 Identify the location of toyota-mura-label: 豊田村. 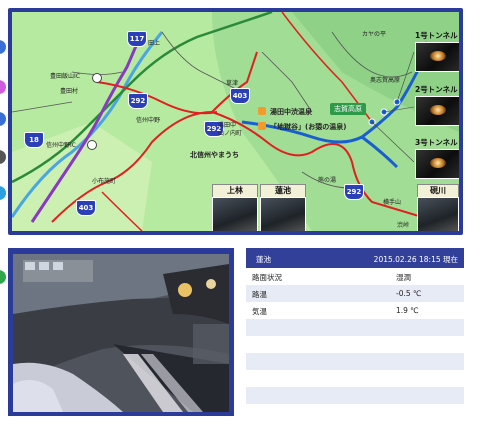
(69, 91).